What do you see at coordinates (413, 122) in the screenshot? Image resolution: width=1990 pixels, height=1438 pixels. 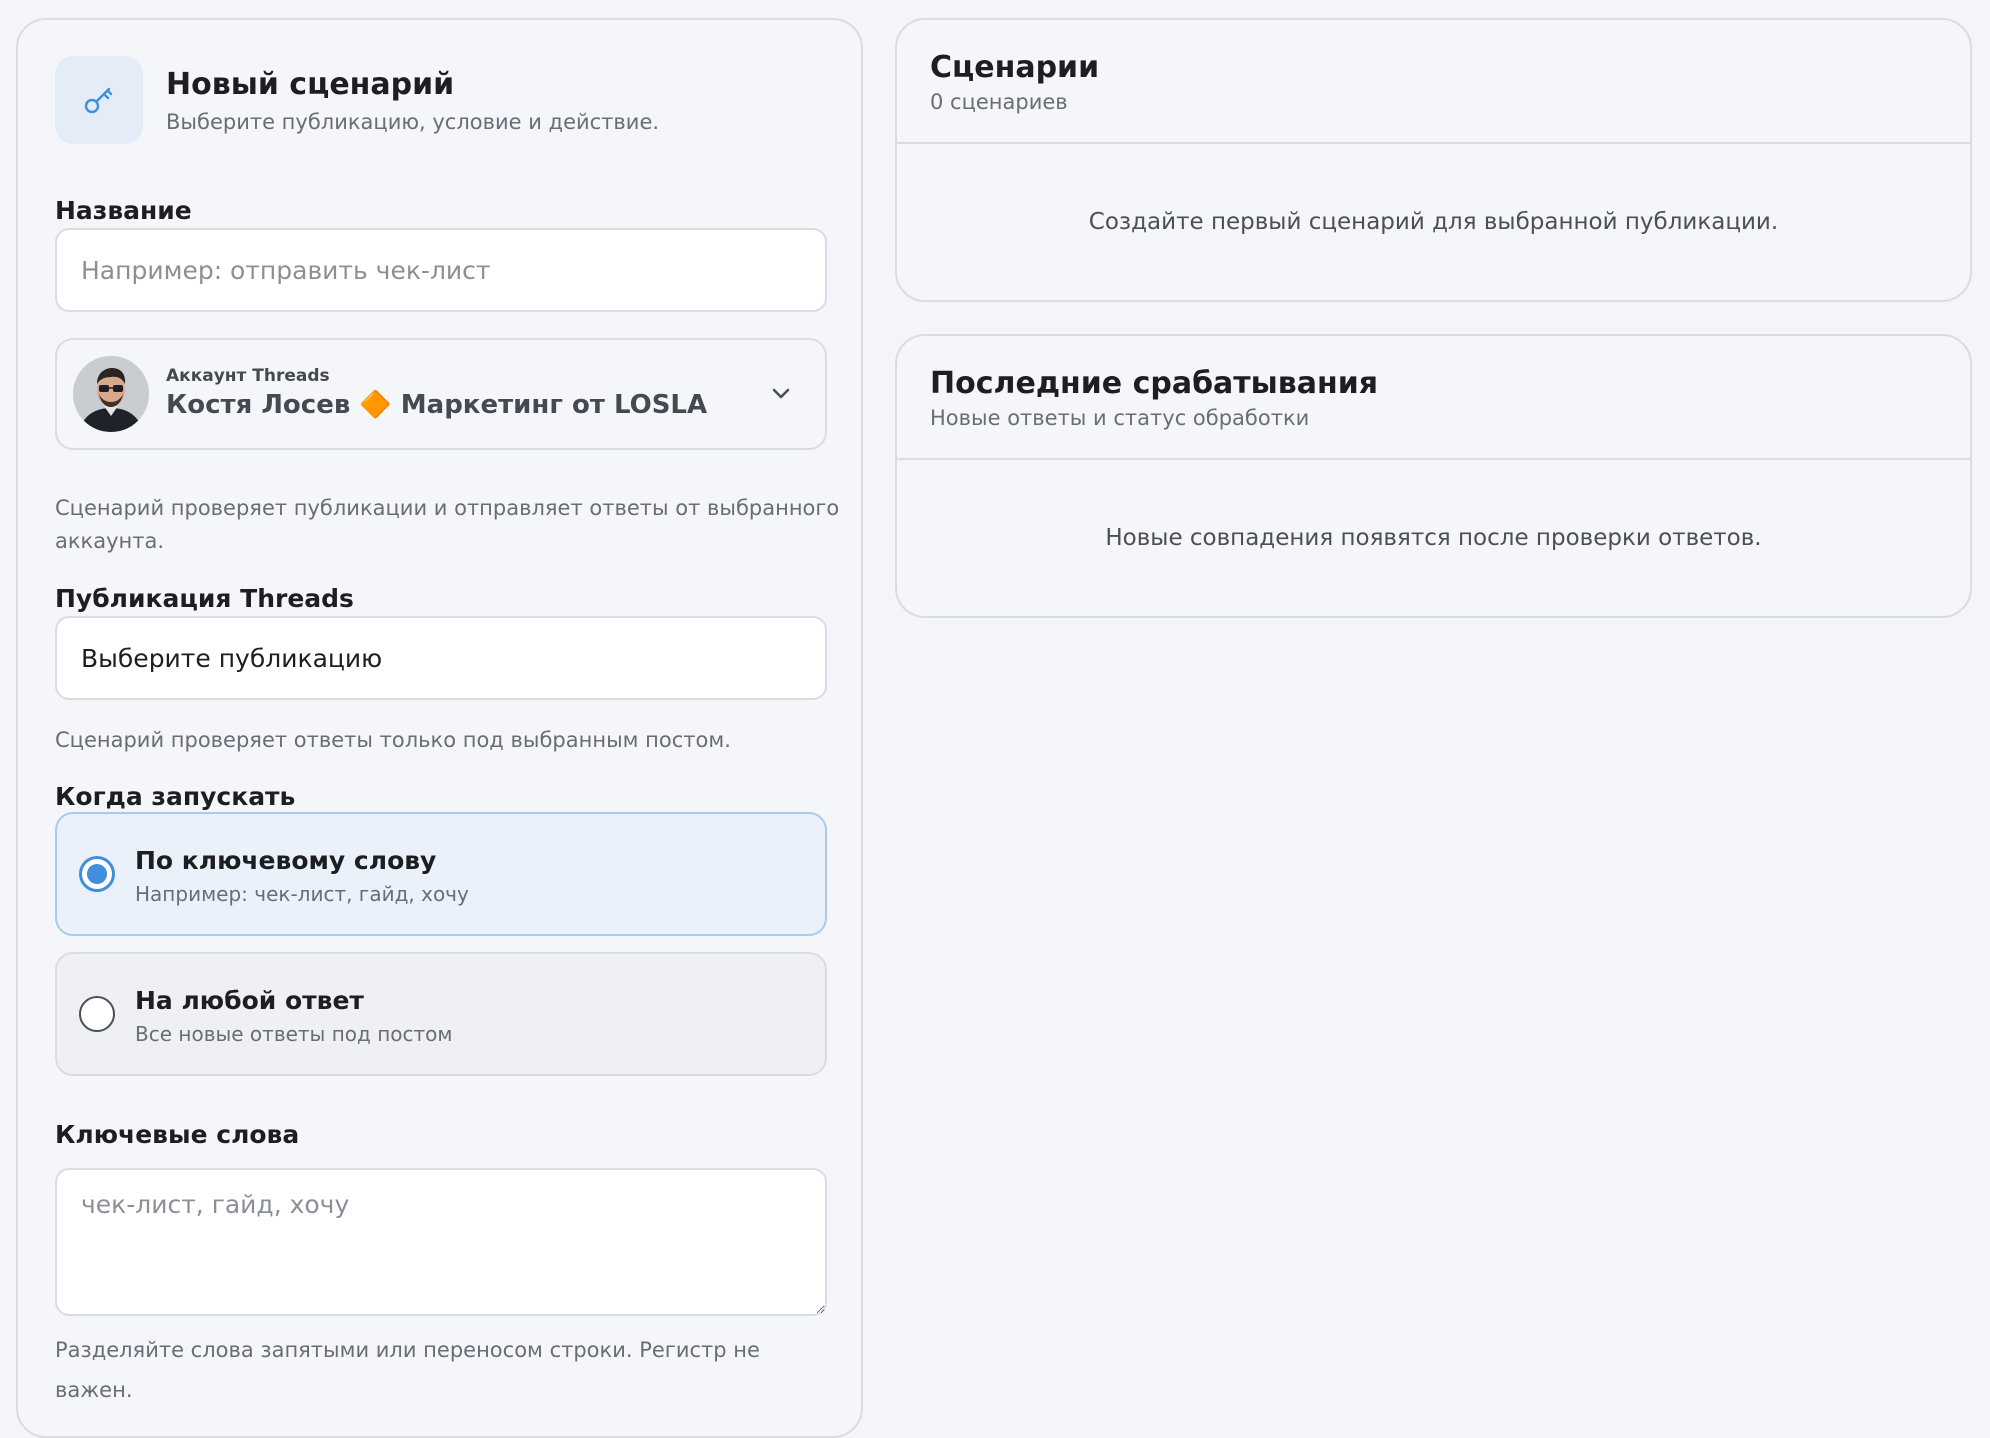 I see `form-subtitle: Выберите публикацию, условие и действие.` at bounding box center [413, 122].